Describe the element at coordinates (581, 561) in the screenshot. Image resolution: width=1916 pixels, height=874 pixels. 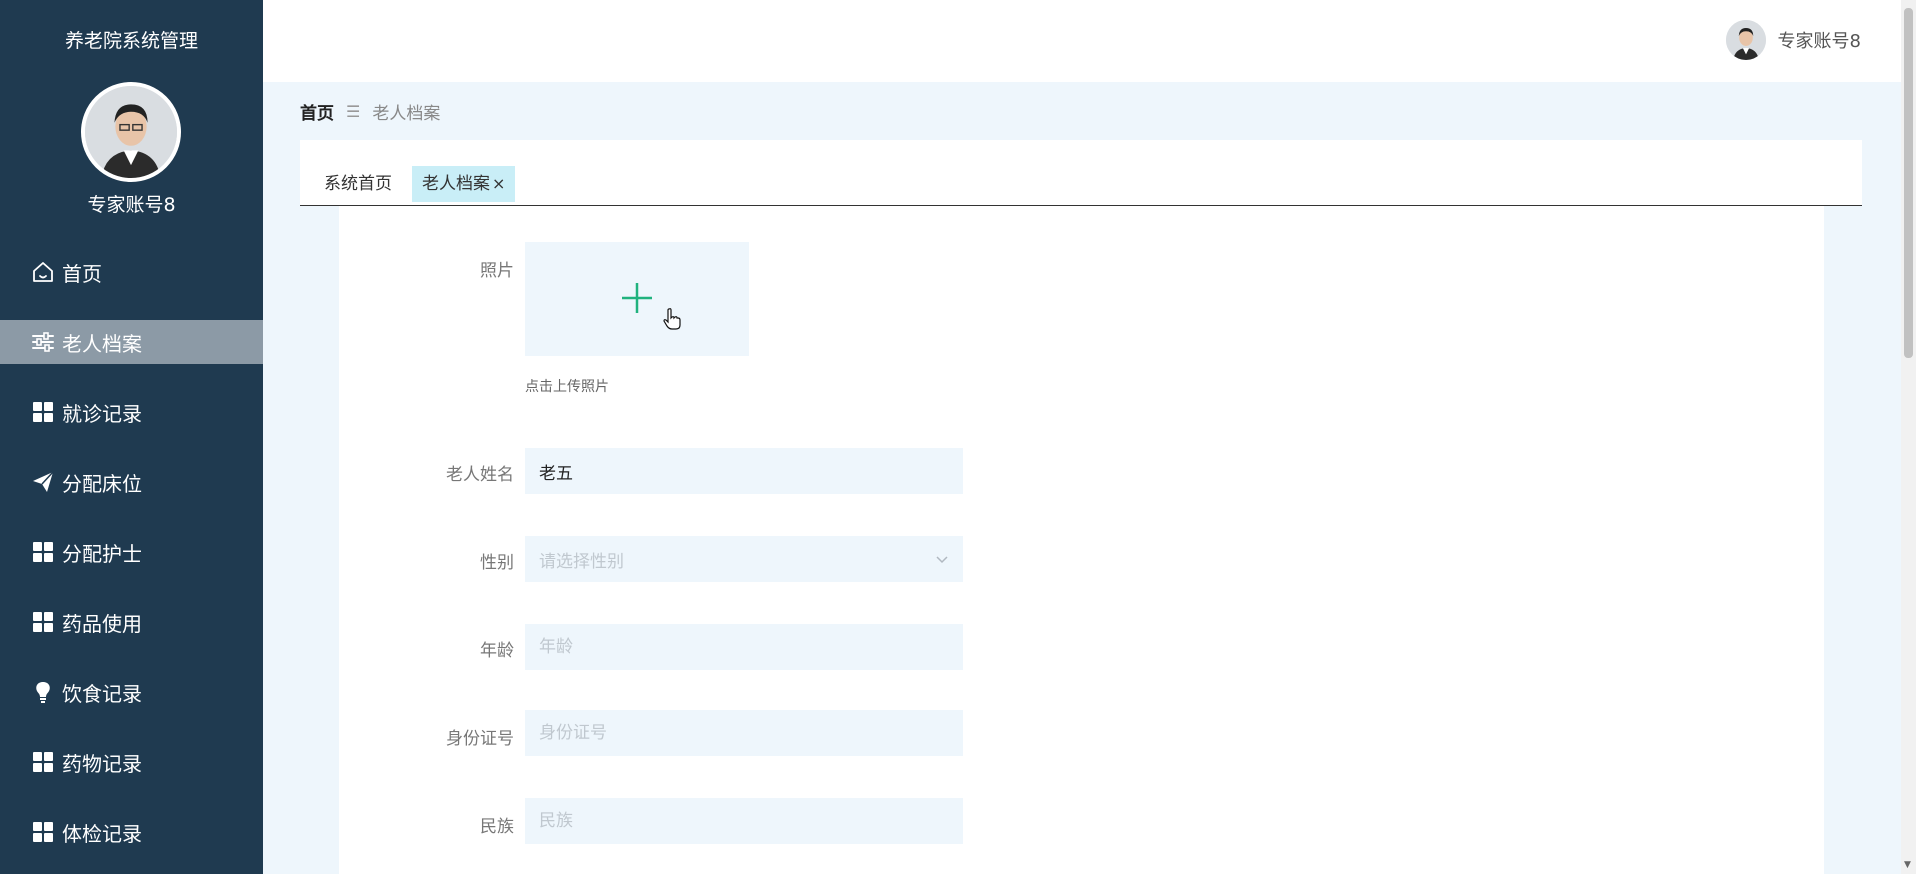
I see `gender-select-placeholder: 请选择性别` at that location.